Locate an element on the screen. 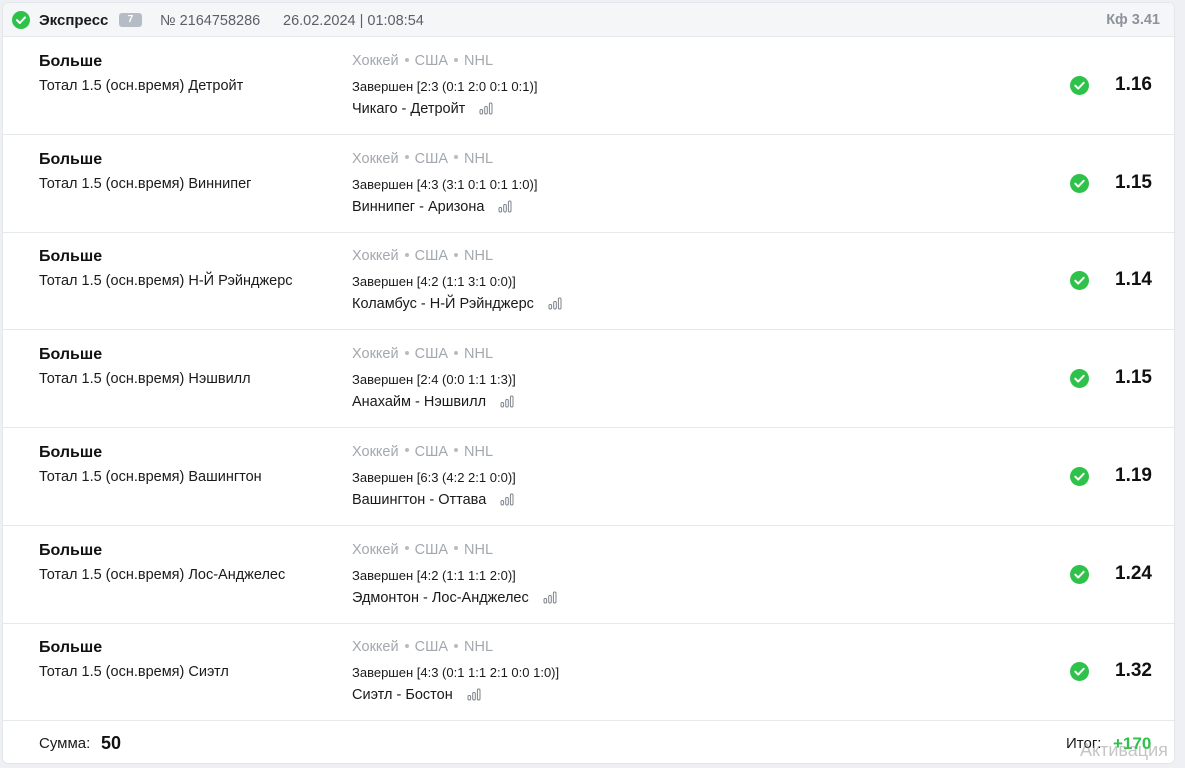 The width and height of the screenshot is (1185, 768). match-teams: Виннипег - Аризона is located at coordinates (418, 207).